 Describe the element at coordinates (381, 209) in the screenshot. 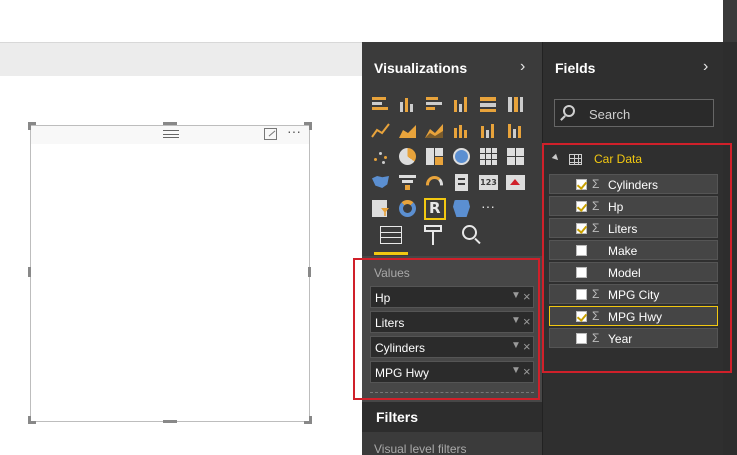

I see `slicer-icon` at that location.